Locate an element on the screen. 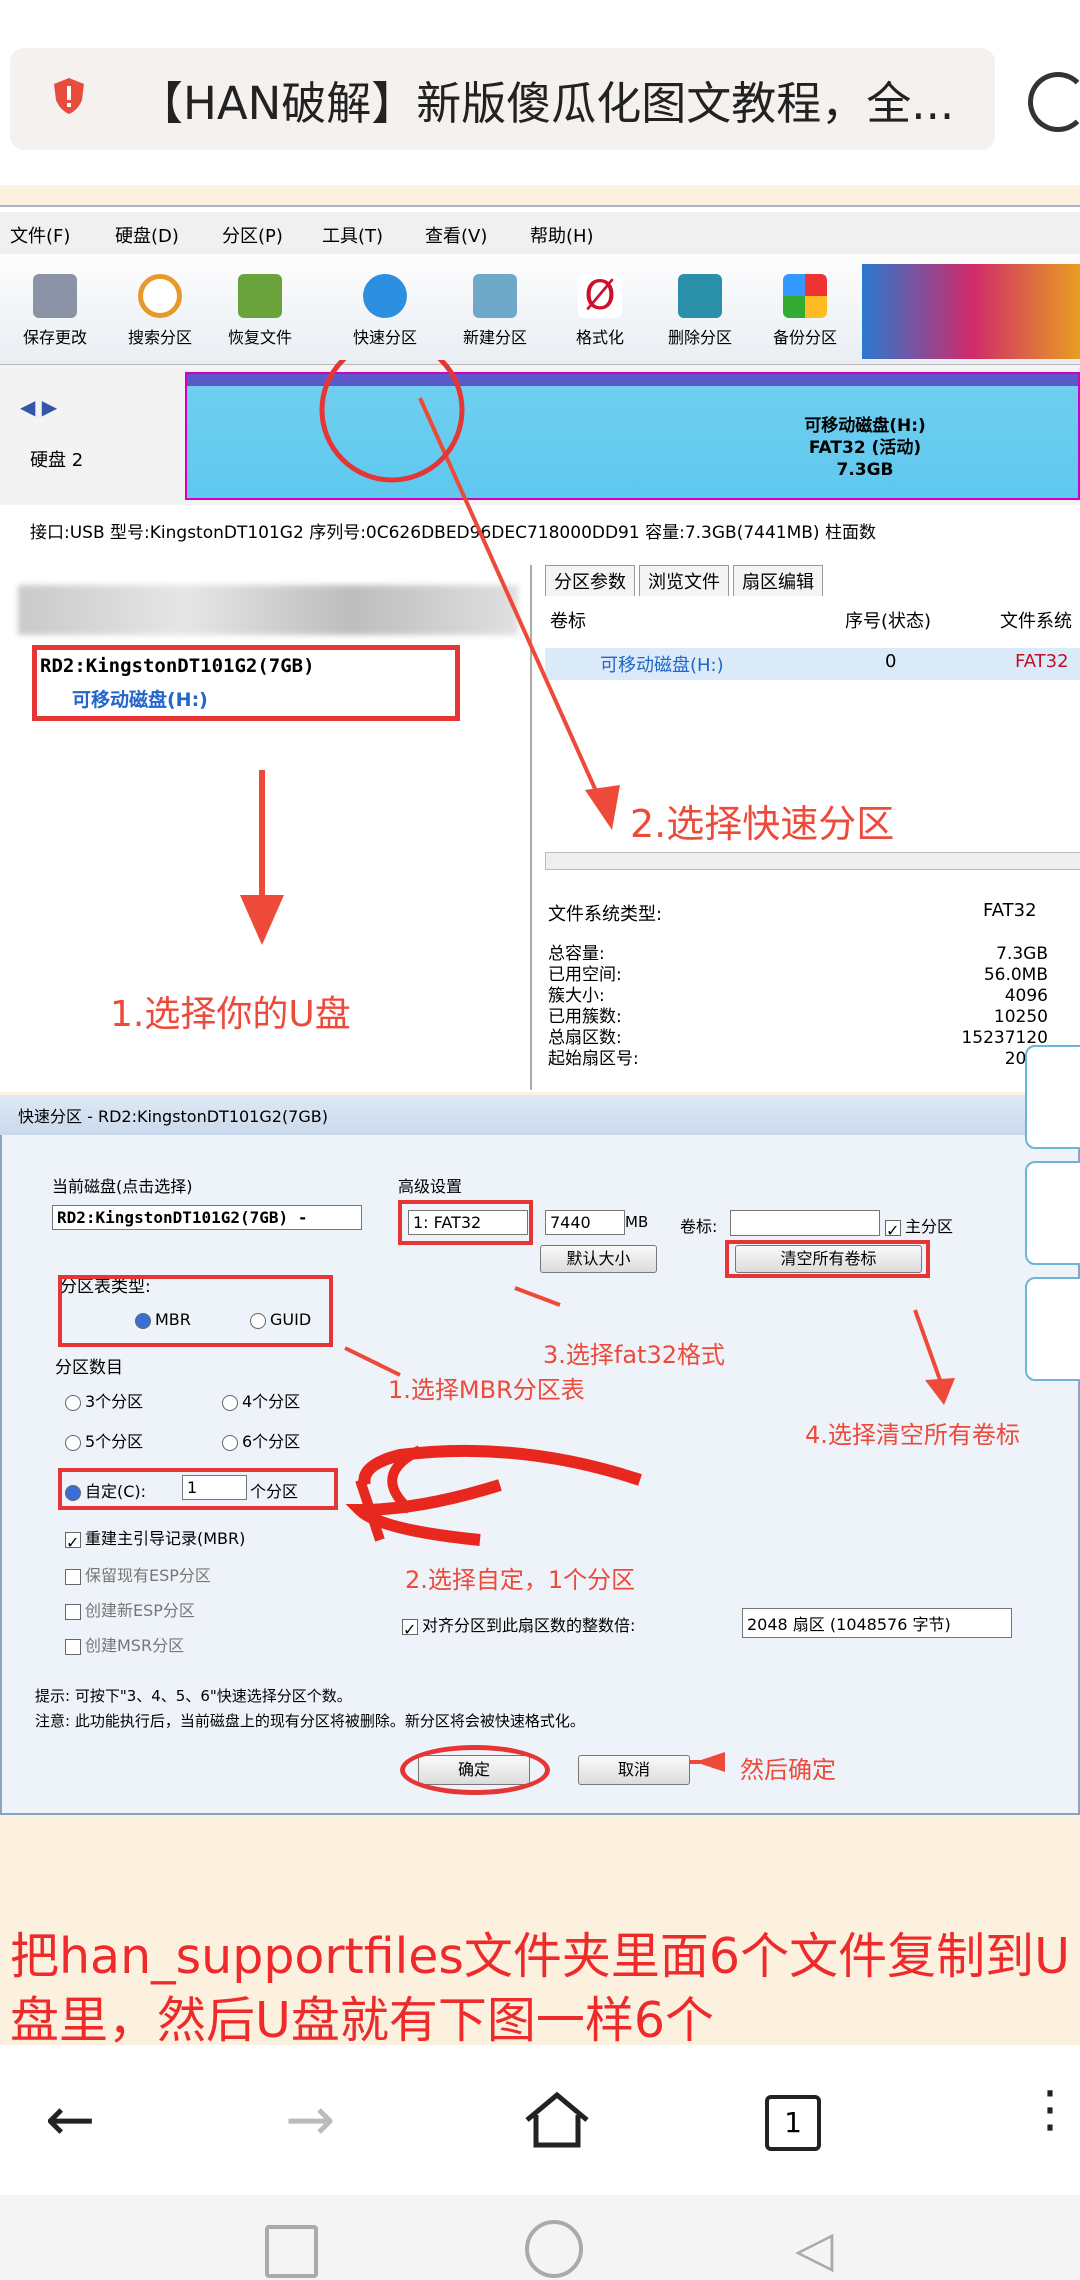  toolbar-quick-partition: 快速分区 is located at coordinates (385, 311).